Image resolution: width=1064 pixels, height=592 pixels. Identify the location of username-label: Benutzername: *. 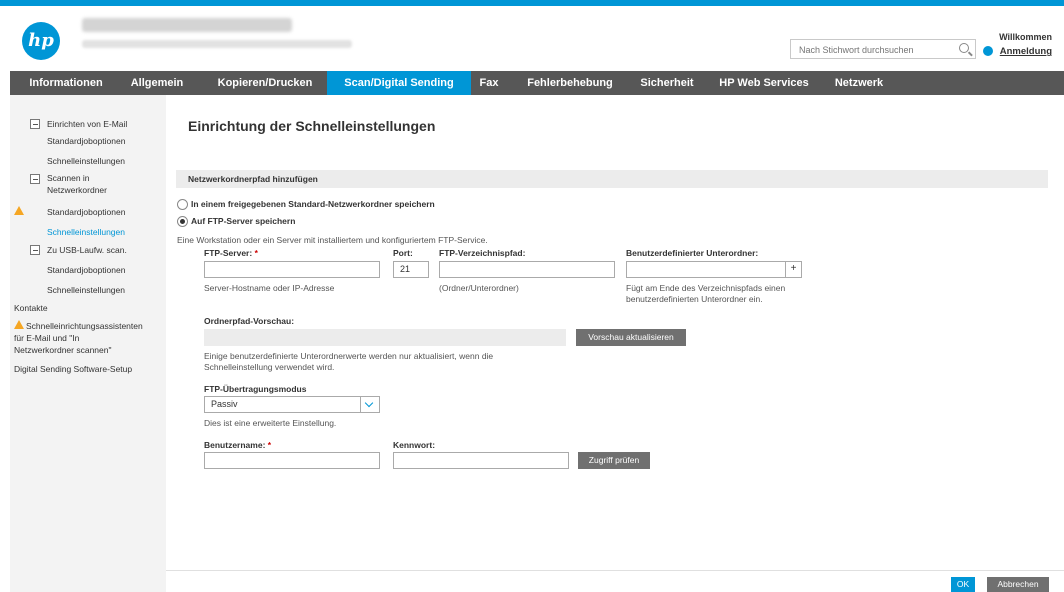
(238, 445).